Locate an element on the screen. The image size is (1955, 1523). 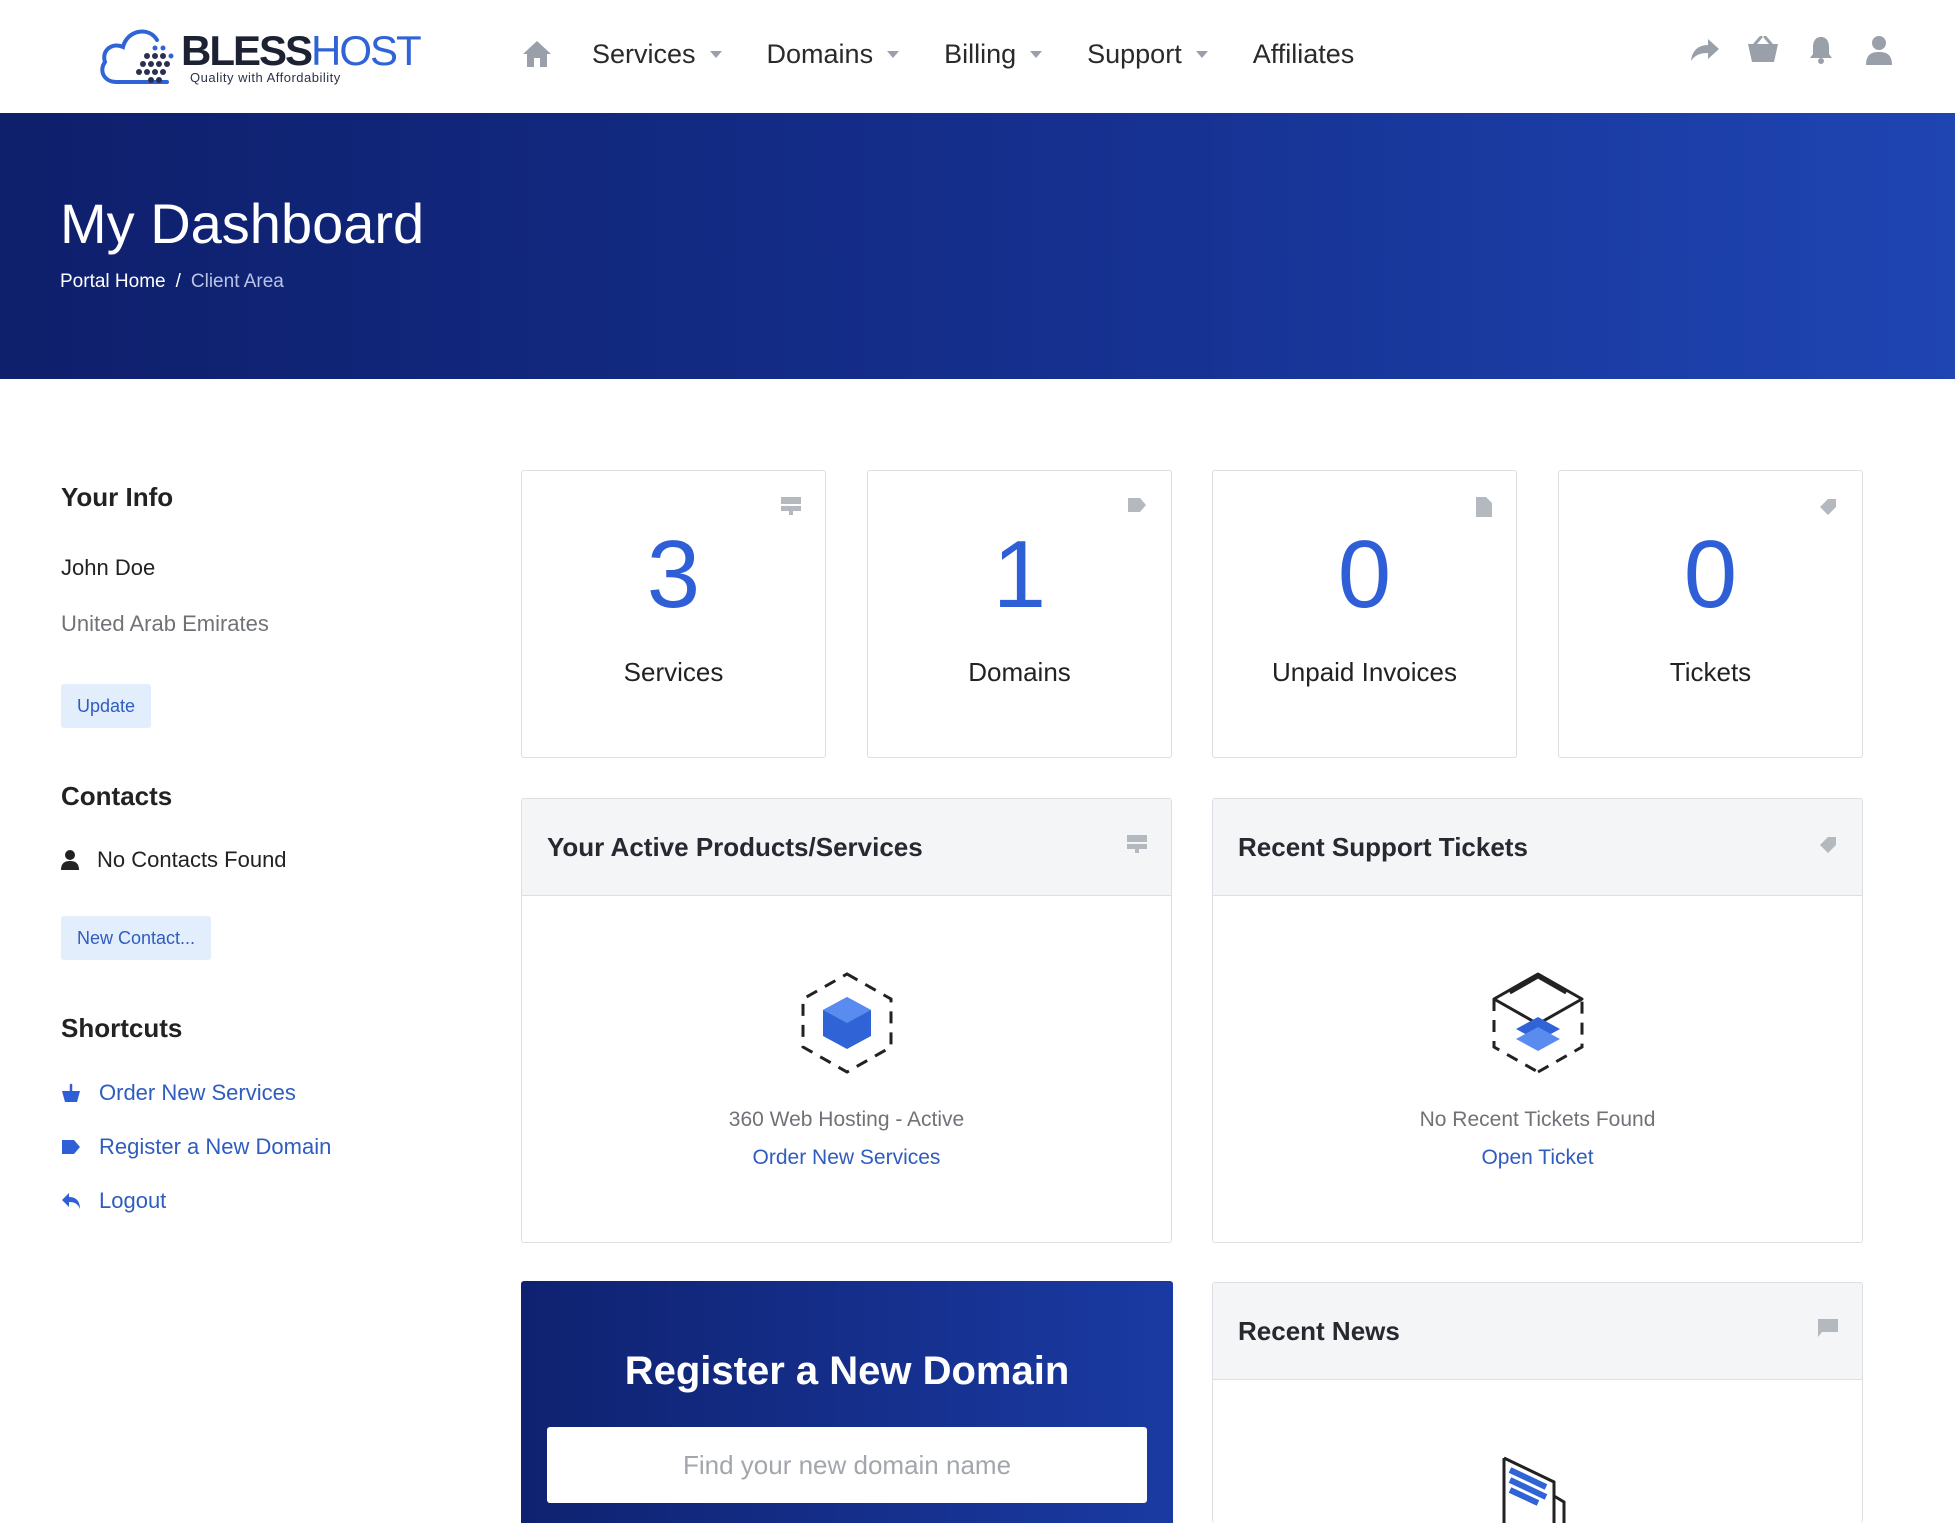
cart-icon is located at coordinates (1763, 50).